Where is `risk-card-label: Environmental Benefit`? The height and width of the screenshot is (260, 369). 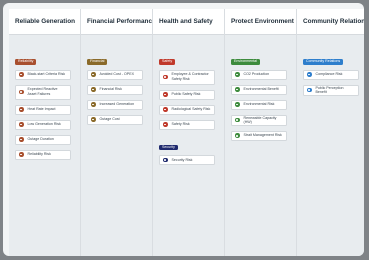
risk-card-label: Environmental Benefit is located at coordinates (261, 89).